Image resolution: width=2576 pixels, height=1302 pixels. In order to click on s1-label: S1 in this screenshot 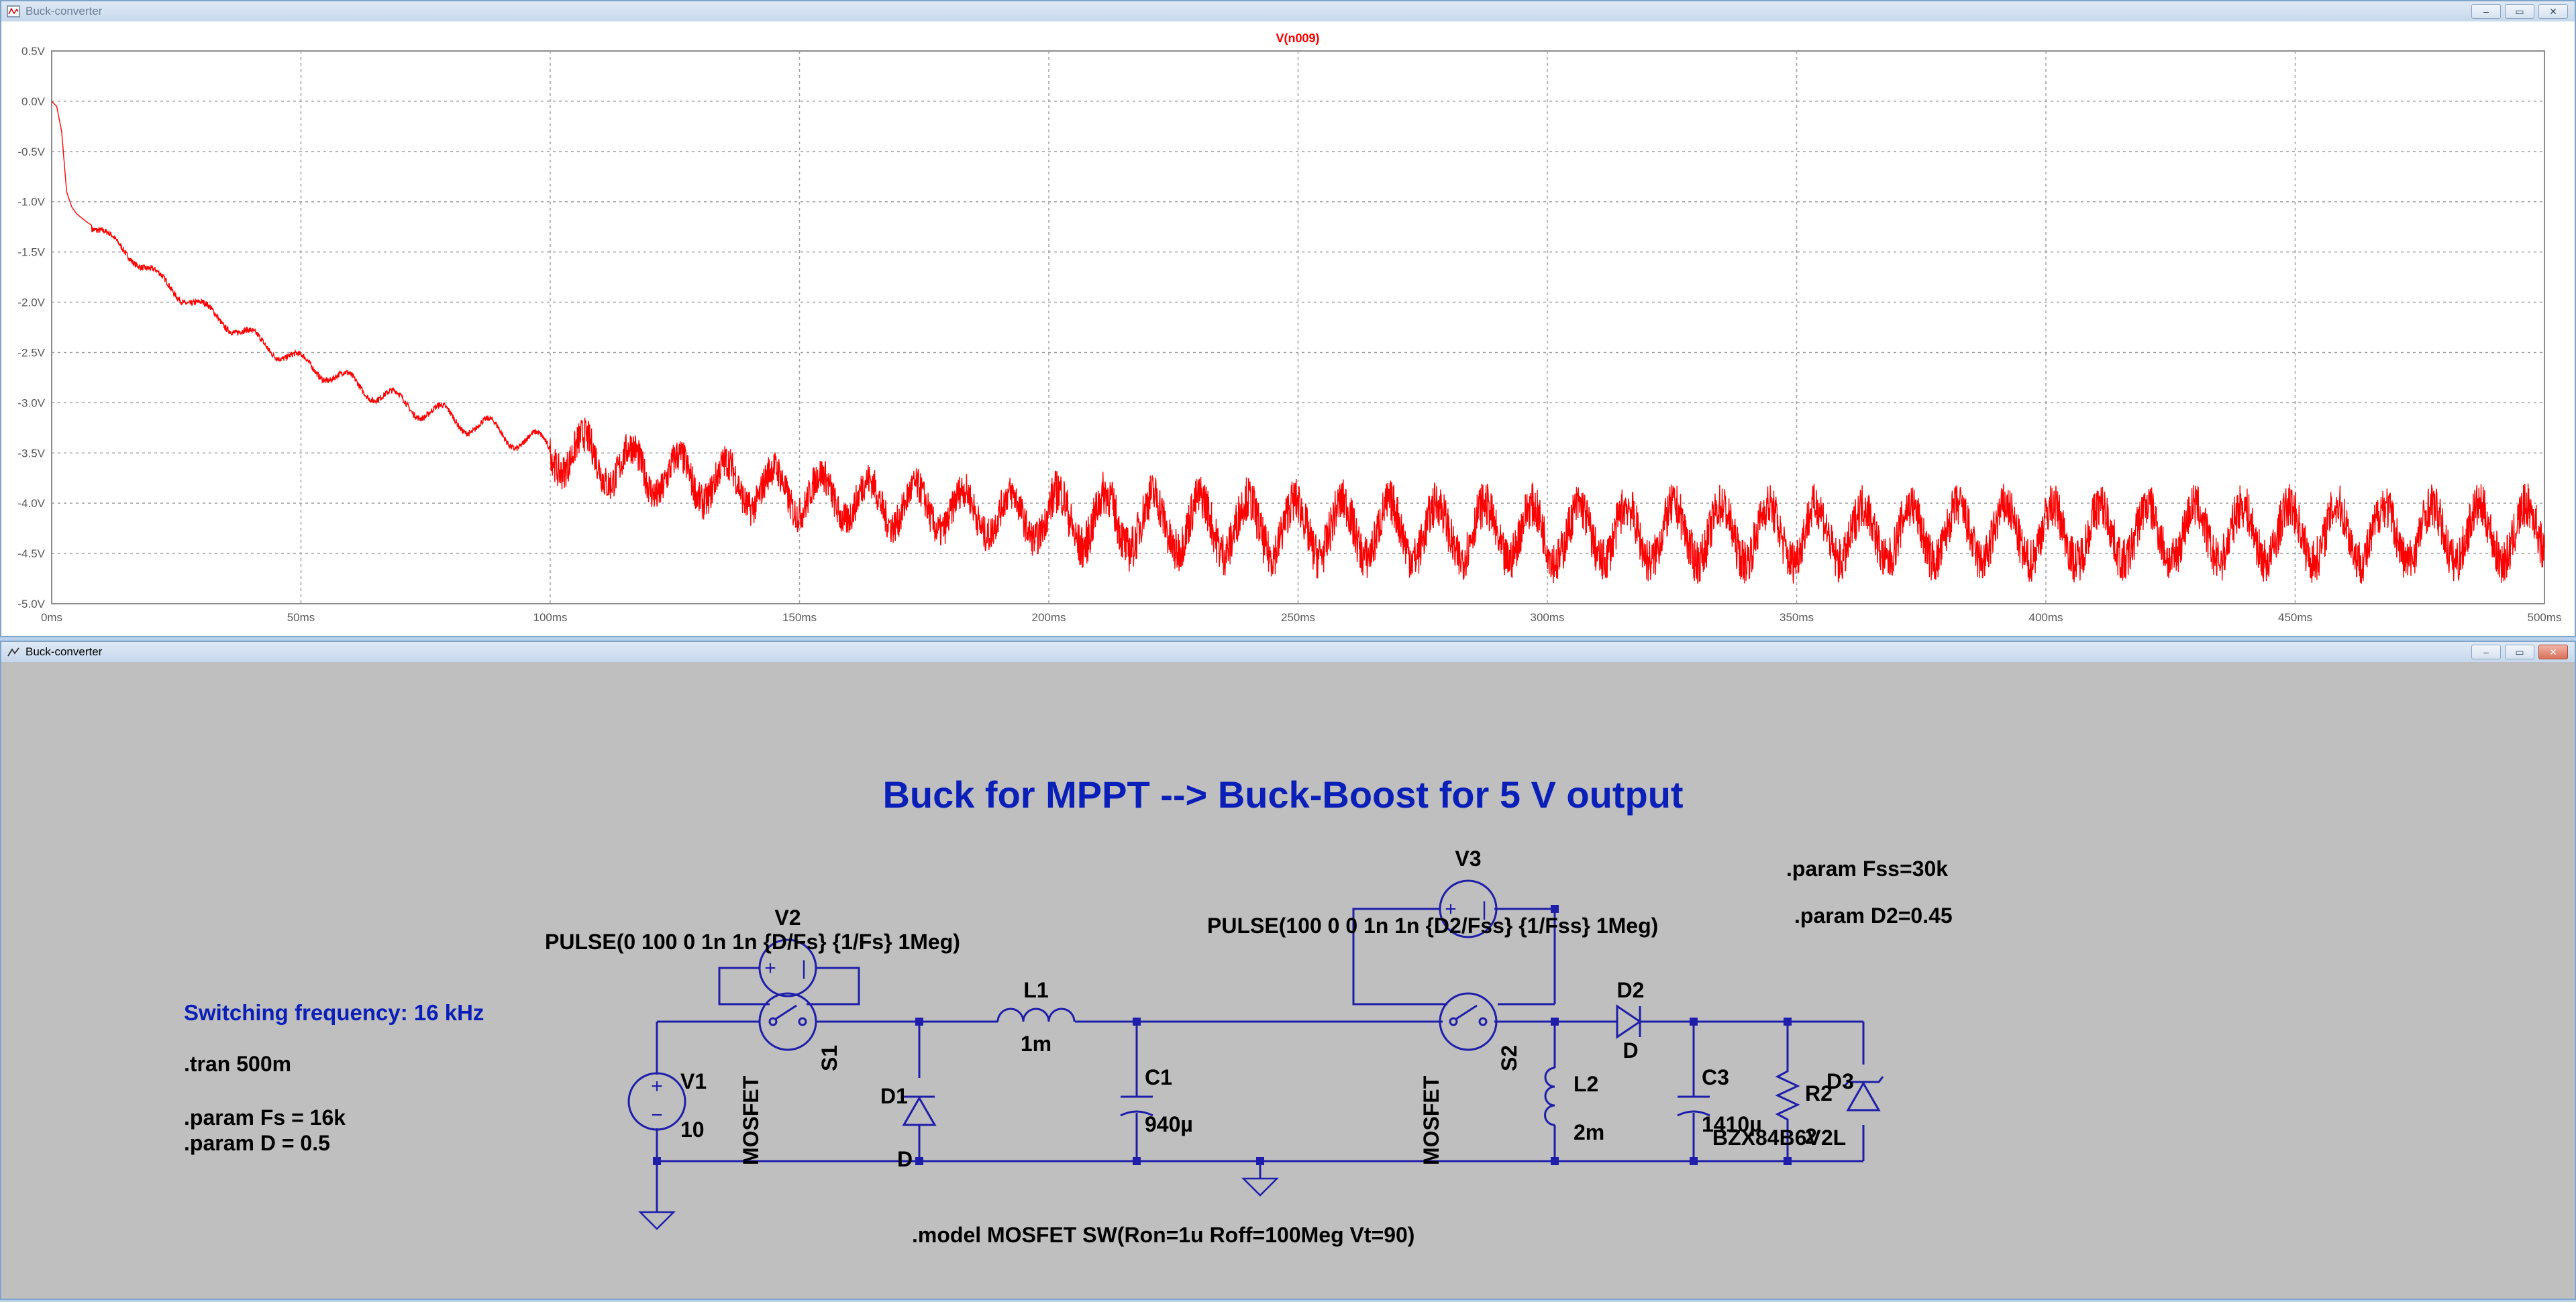, I will do `click(829, 1058)`.